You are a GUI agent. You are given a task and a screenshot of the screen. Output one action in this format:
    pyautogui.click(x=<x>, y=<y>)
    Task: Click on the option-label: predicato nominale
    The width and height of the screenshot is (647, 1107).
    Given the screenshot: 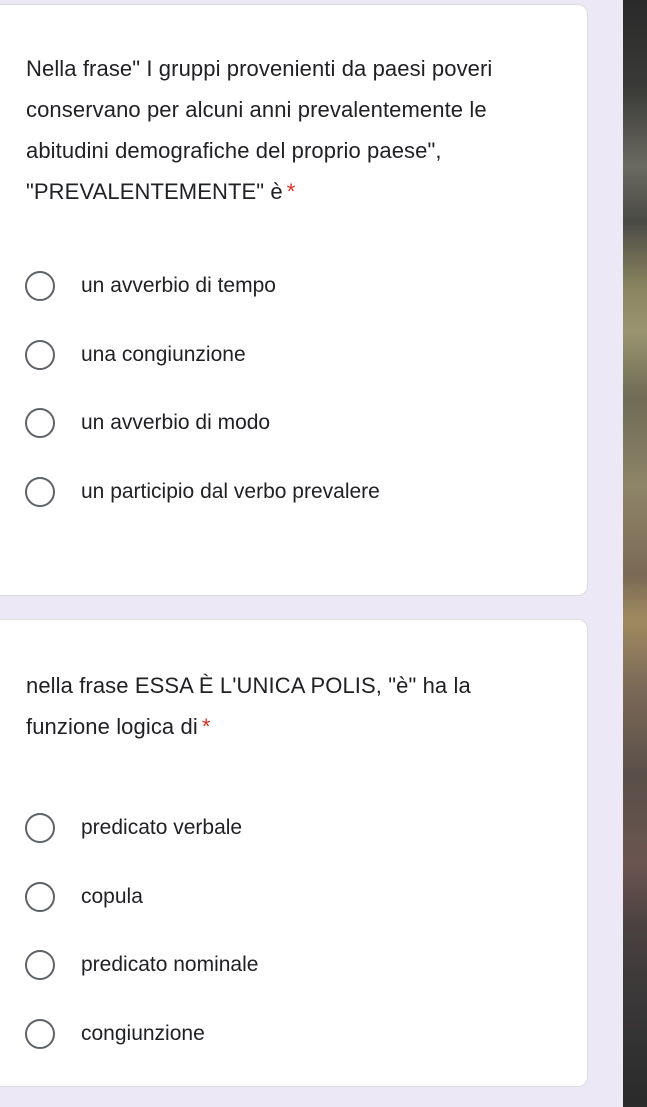 What is the action you would take?
    pyautogui.click(x=170, y=965)
    